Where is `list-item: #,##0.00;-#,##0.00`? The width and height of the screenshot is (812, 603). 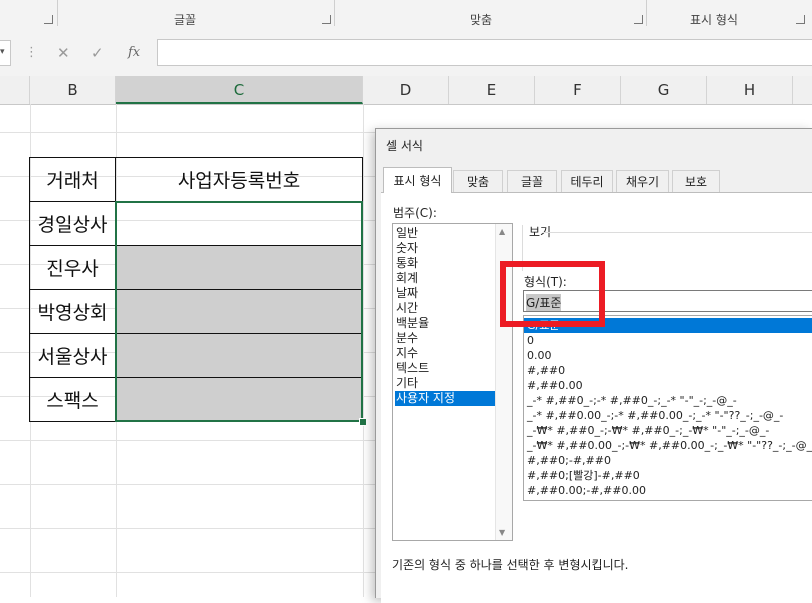
list-item: #,##0.00;-#,##0.00 is located at coordinates (586, 490).